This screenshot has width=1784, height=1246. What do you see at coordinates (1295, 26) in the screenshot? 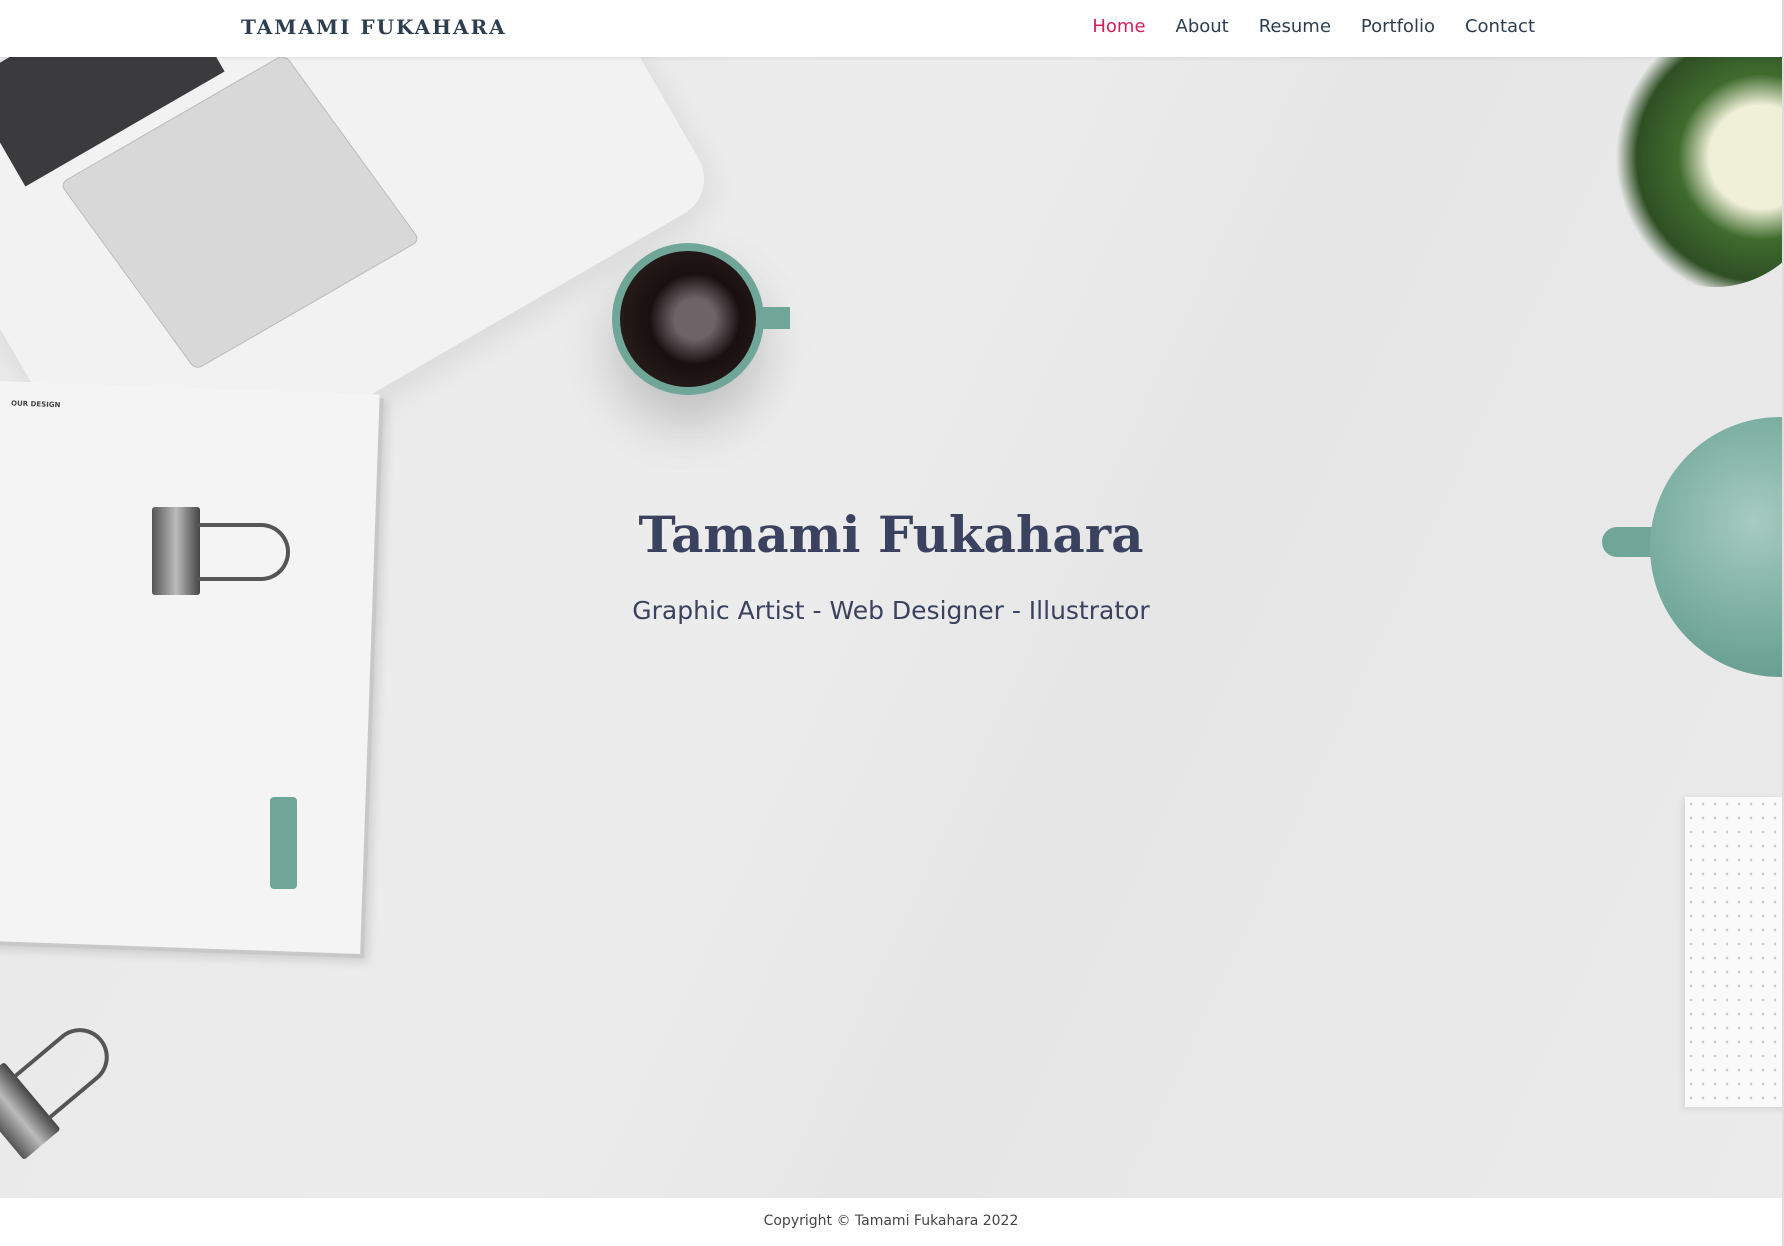
I see `nav-resume: Resume` at bounding box center [1295, 26].